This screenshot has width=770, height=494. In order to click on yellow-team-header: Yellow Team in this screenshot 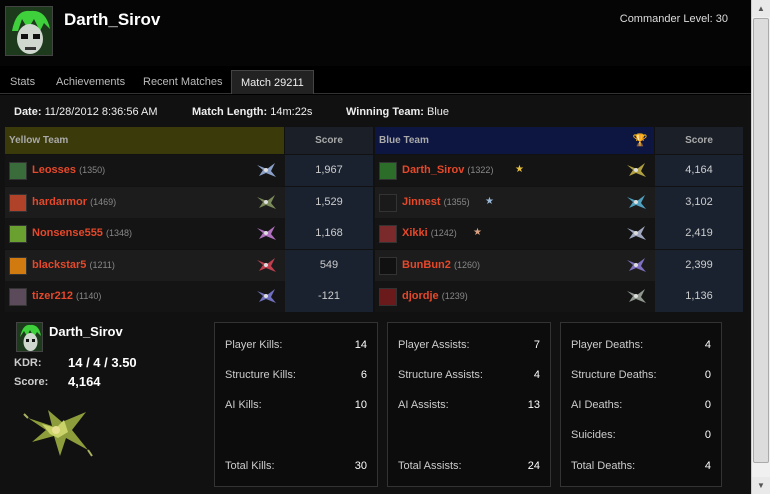, I will do `click(144, 140)`.